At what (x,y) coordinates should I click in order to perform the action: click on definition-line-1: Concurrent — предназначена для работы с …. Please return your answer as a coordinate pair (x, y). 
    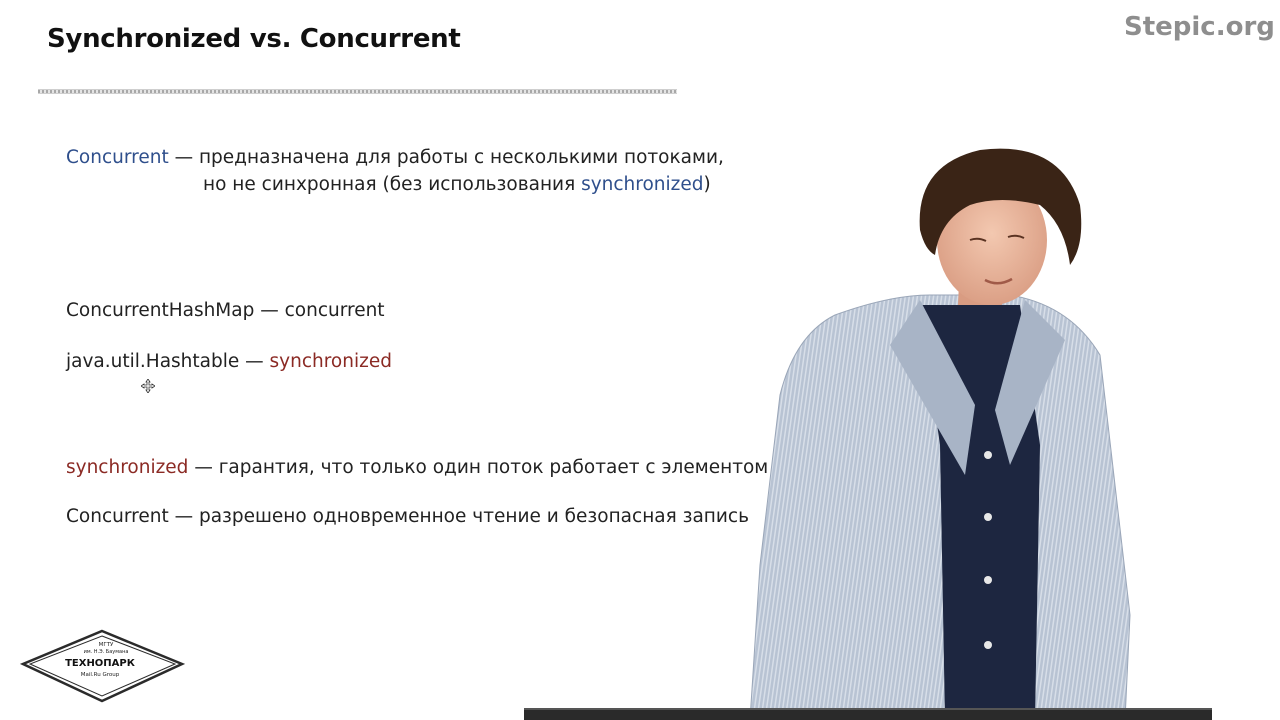
    Looking at the image, I should click on (395, 157).